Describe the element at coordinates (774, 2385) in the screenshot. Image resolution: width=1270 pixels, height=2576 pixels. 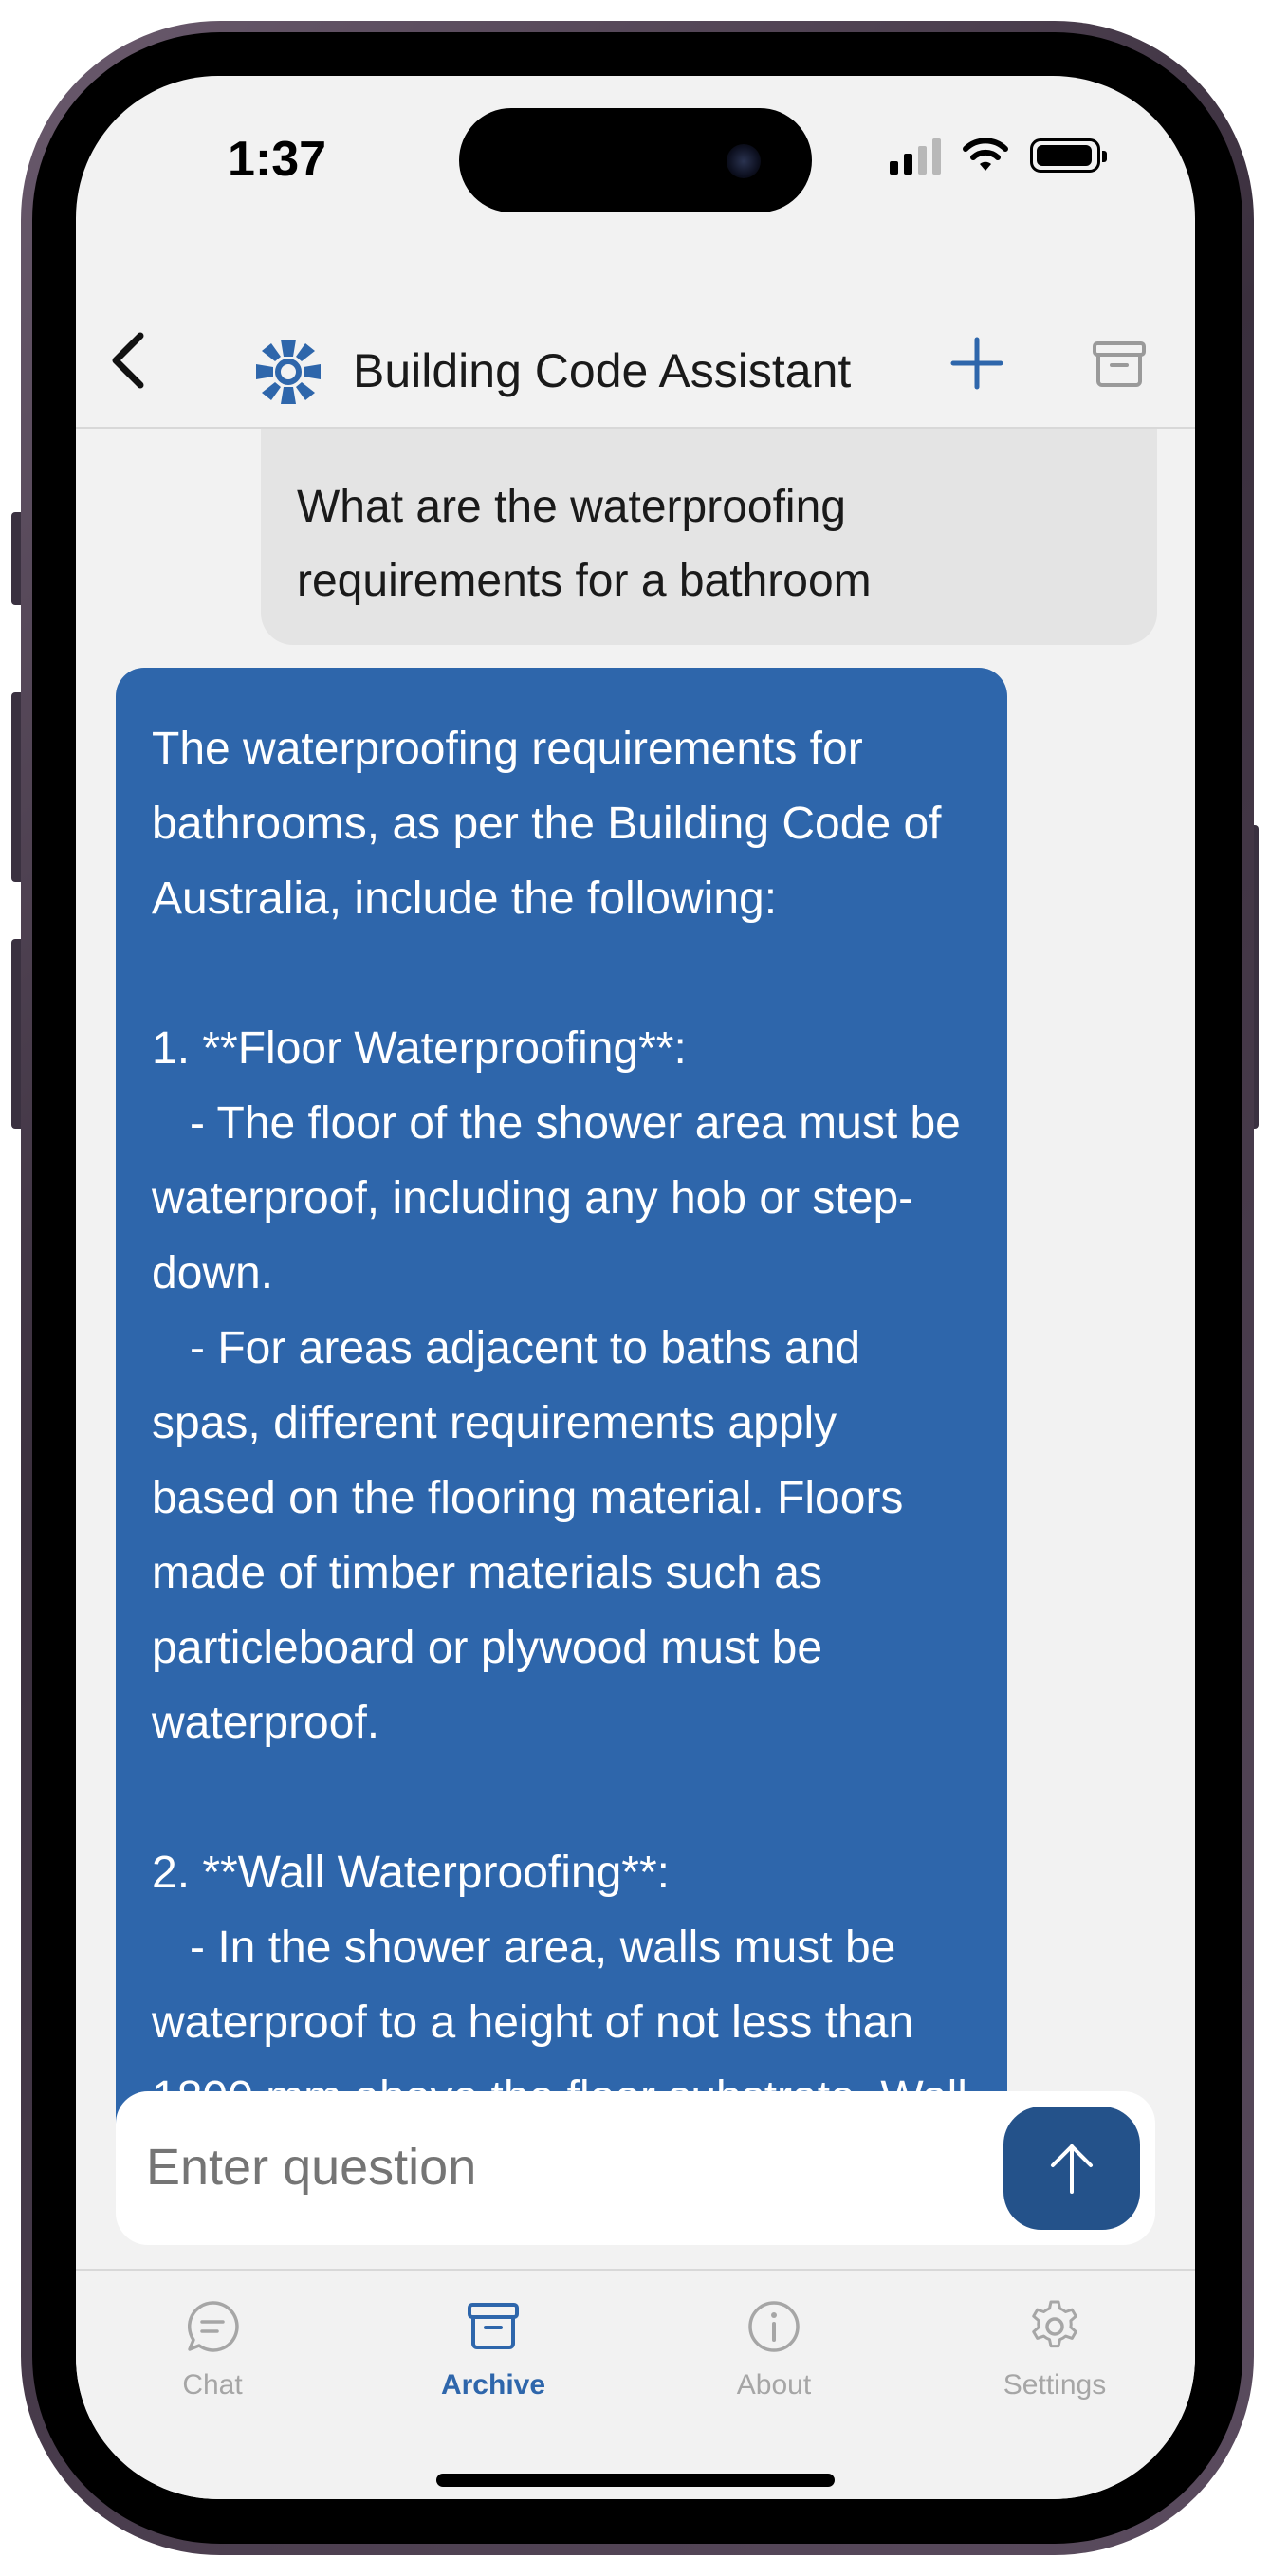
I see `tab-label: About` at that location.